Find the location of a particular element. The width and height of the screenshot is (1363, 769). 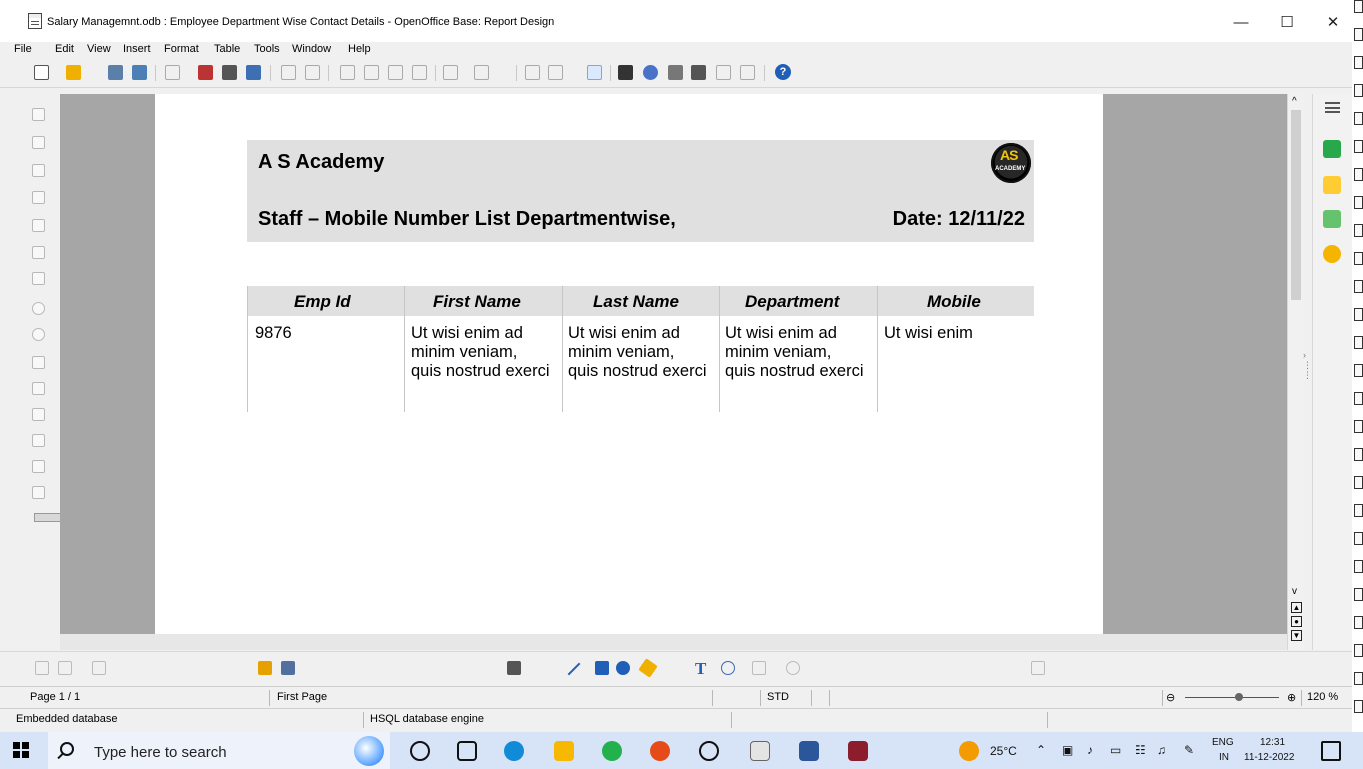

taskbar-date: 11-12-2022 is located at coordinates (1269, 757).